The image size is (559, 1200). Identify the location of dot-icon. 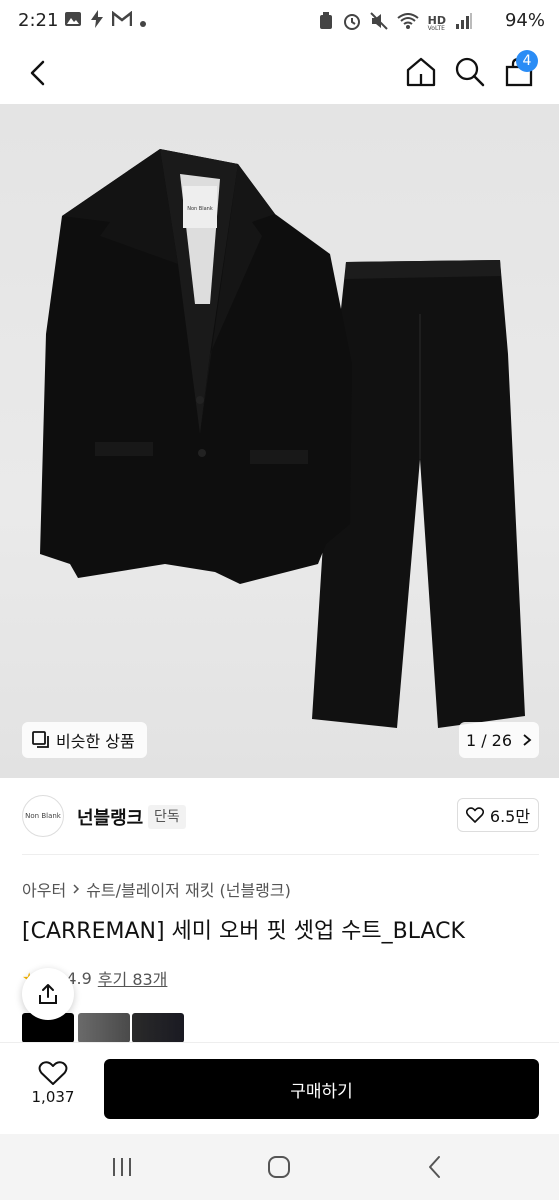
(143, 21).